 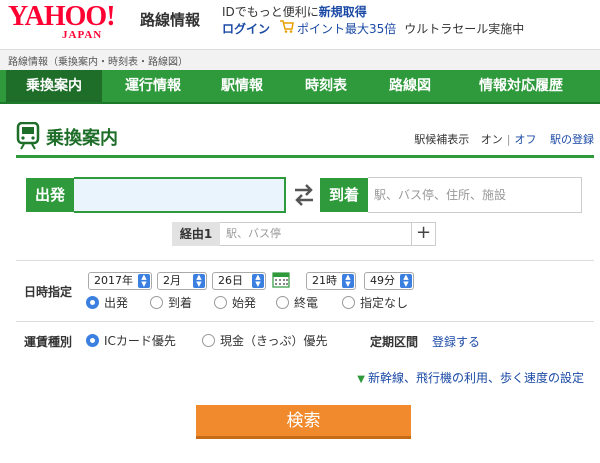 I want to click on calendar-icon, so click(x=281, y=279).